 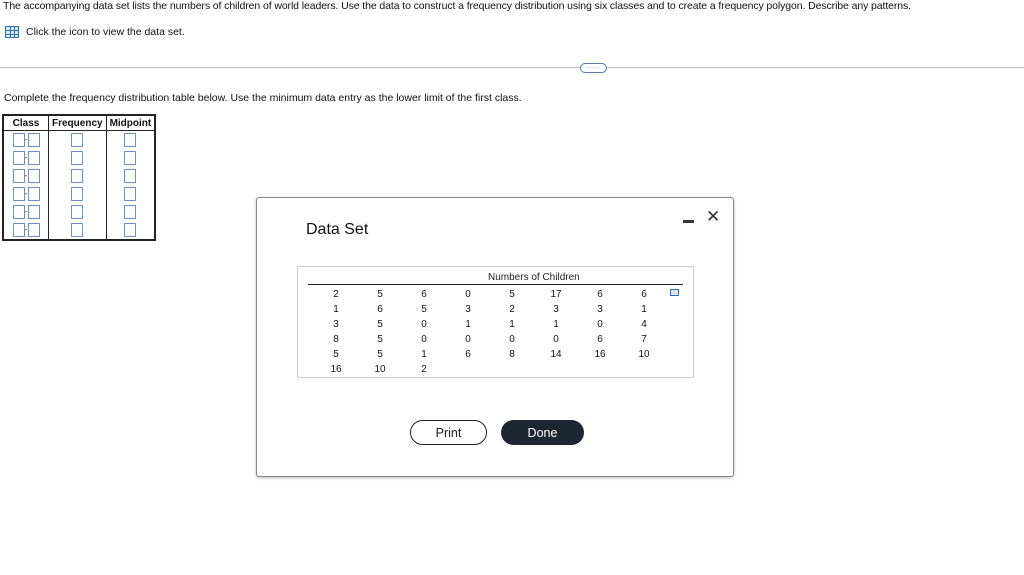 I want to click on header-midpoint: Midpoint, so click(x=130, y=122).